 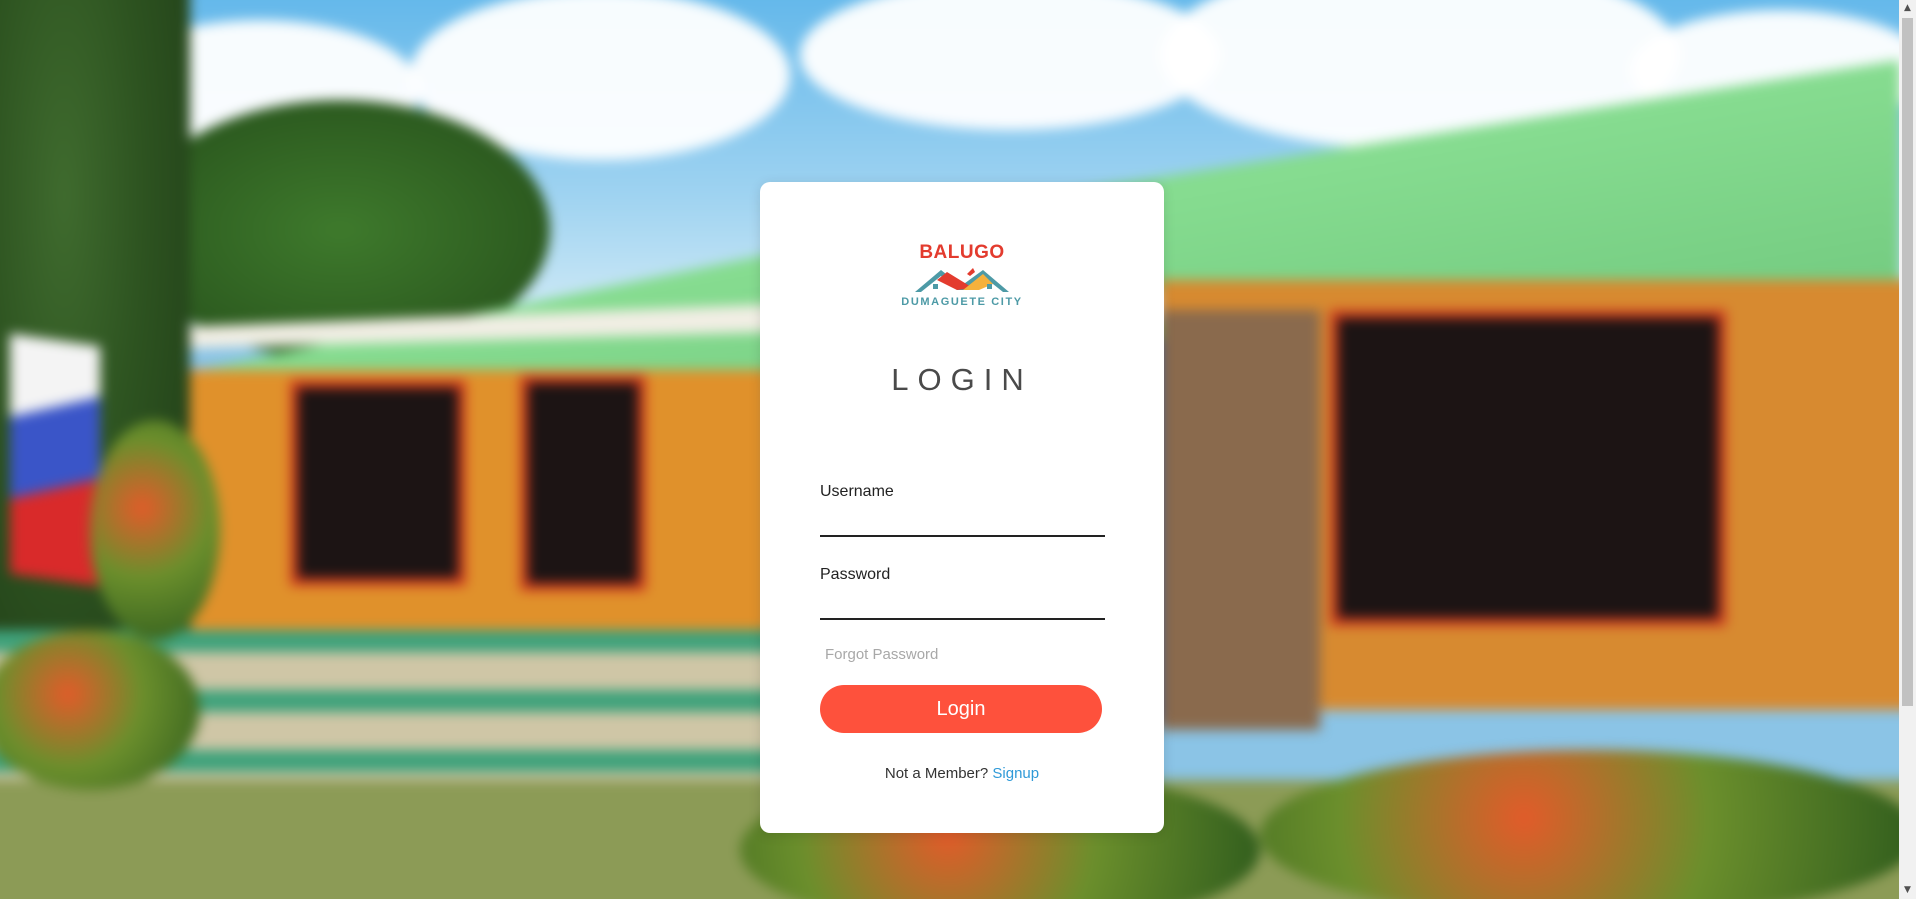 I want to click on vertical-scrollbar: ▲ ▼, so click(x=1907, y=449).